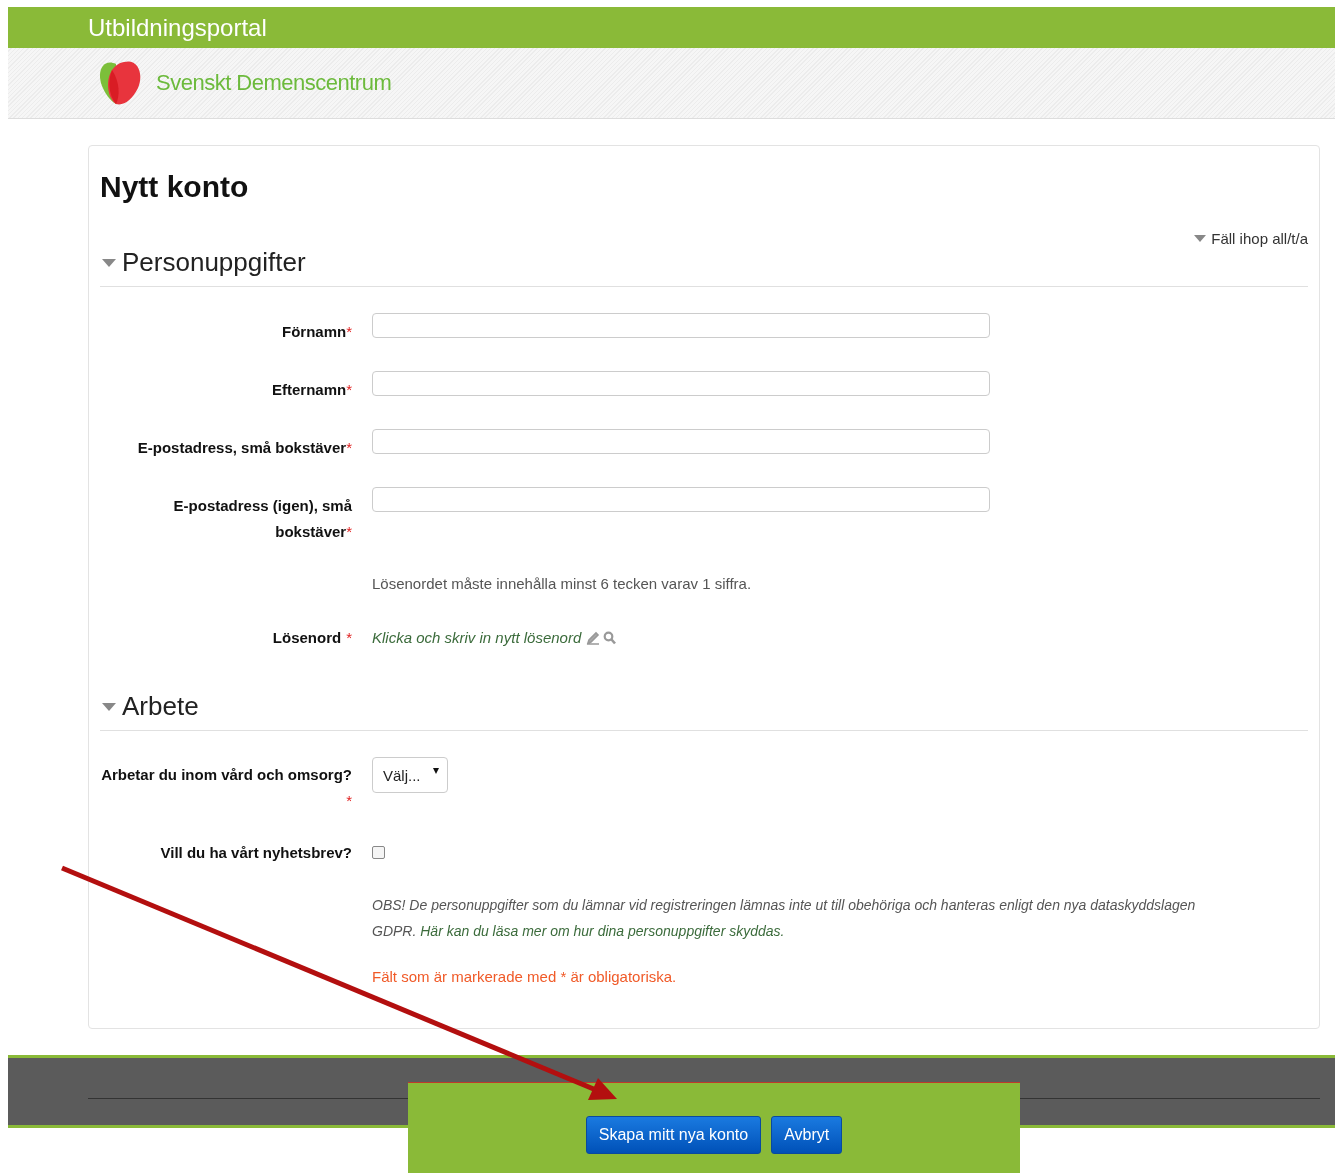 This screenshot has height=1173, width=1343. Describe the element at coordinates (673, 1135) in the screenshot. I see `create-account-button: Skapa mitt nya konto` at that location.